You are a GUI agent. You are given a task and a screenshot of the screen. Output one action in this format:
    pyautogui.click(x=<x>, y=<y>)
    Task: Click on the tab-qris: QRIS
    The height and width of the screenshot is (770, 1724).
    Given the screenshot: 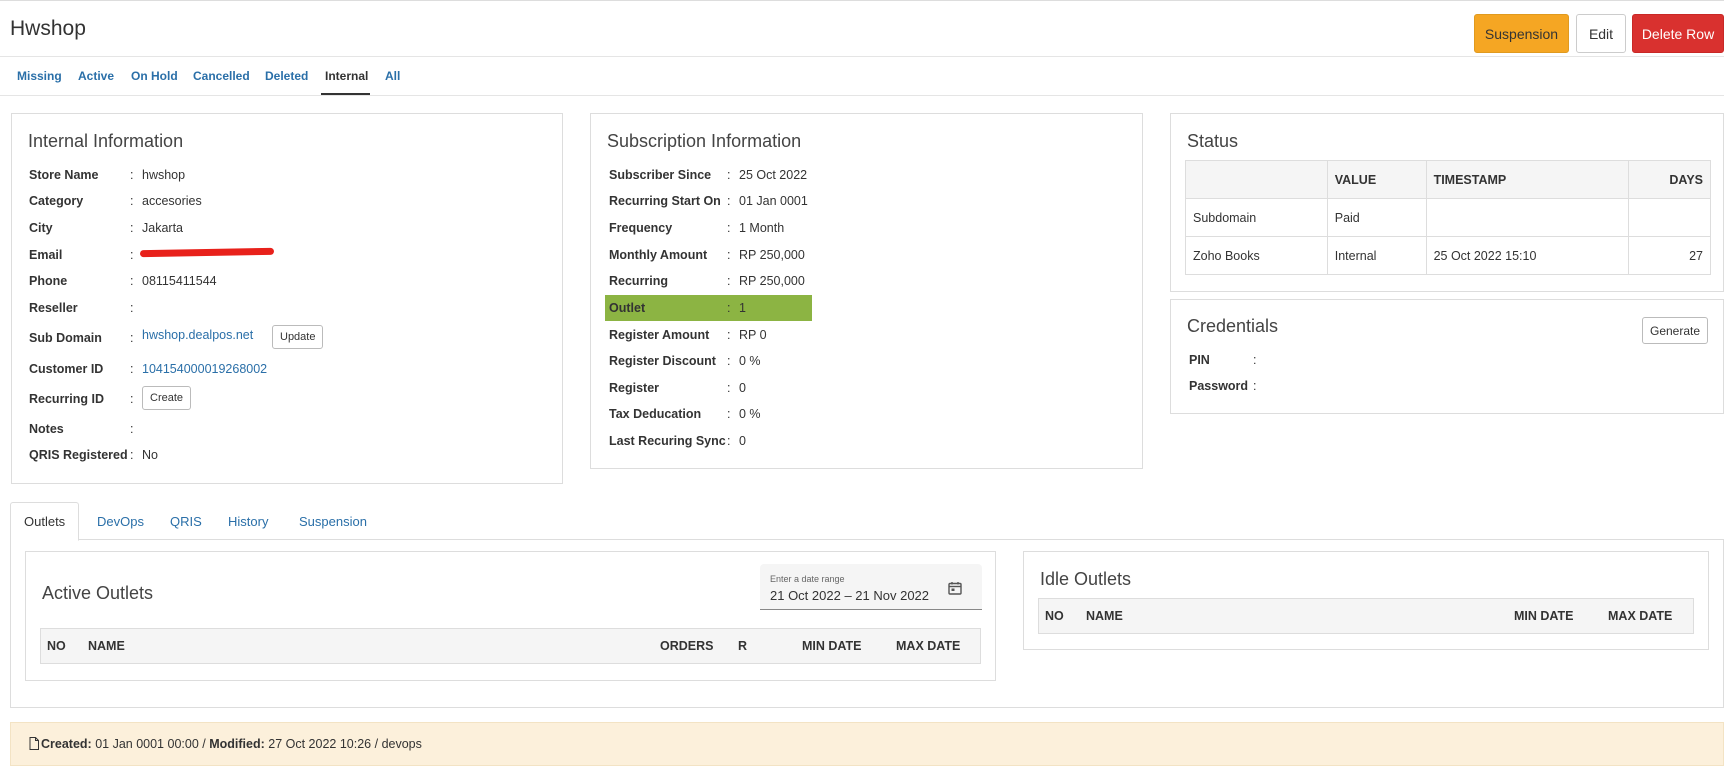 What is the action you would take?
    pyautogui.click(x=186, y=521)
    